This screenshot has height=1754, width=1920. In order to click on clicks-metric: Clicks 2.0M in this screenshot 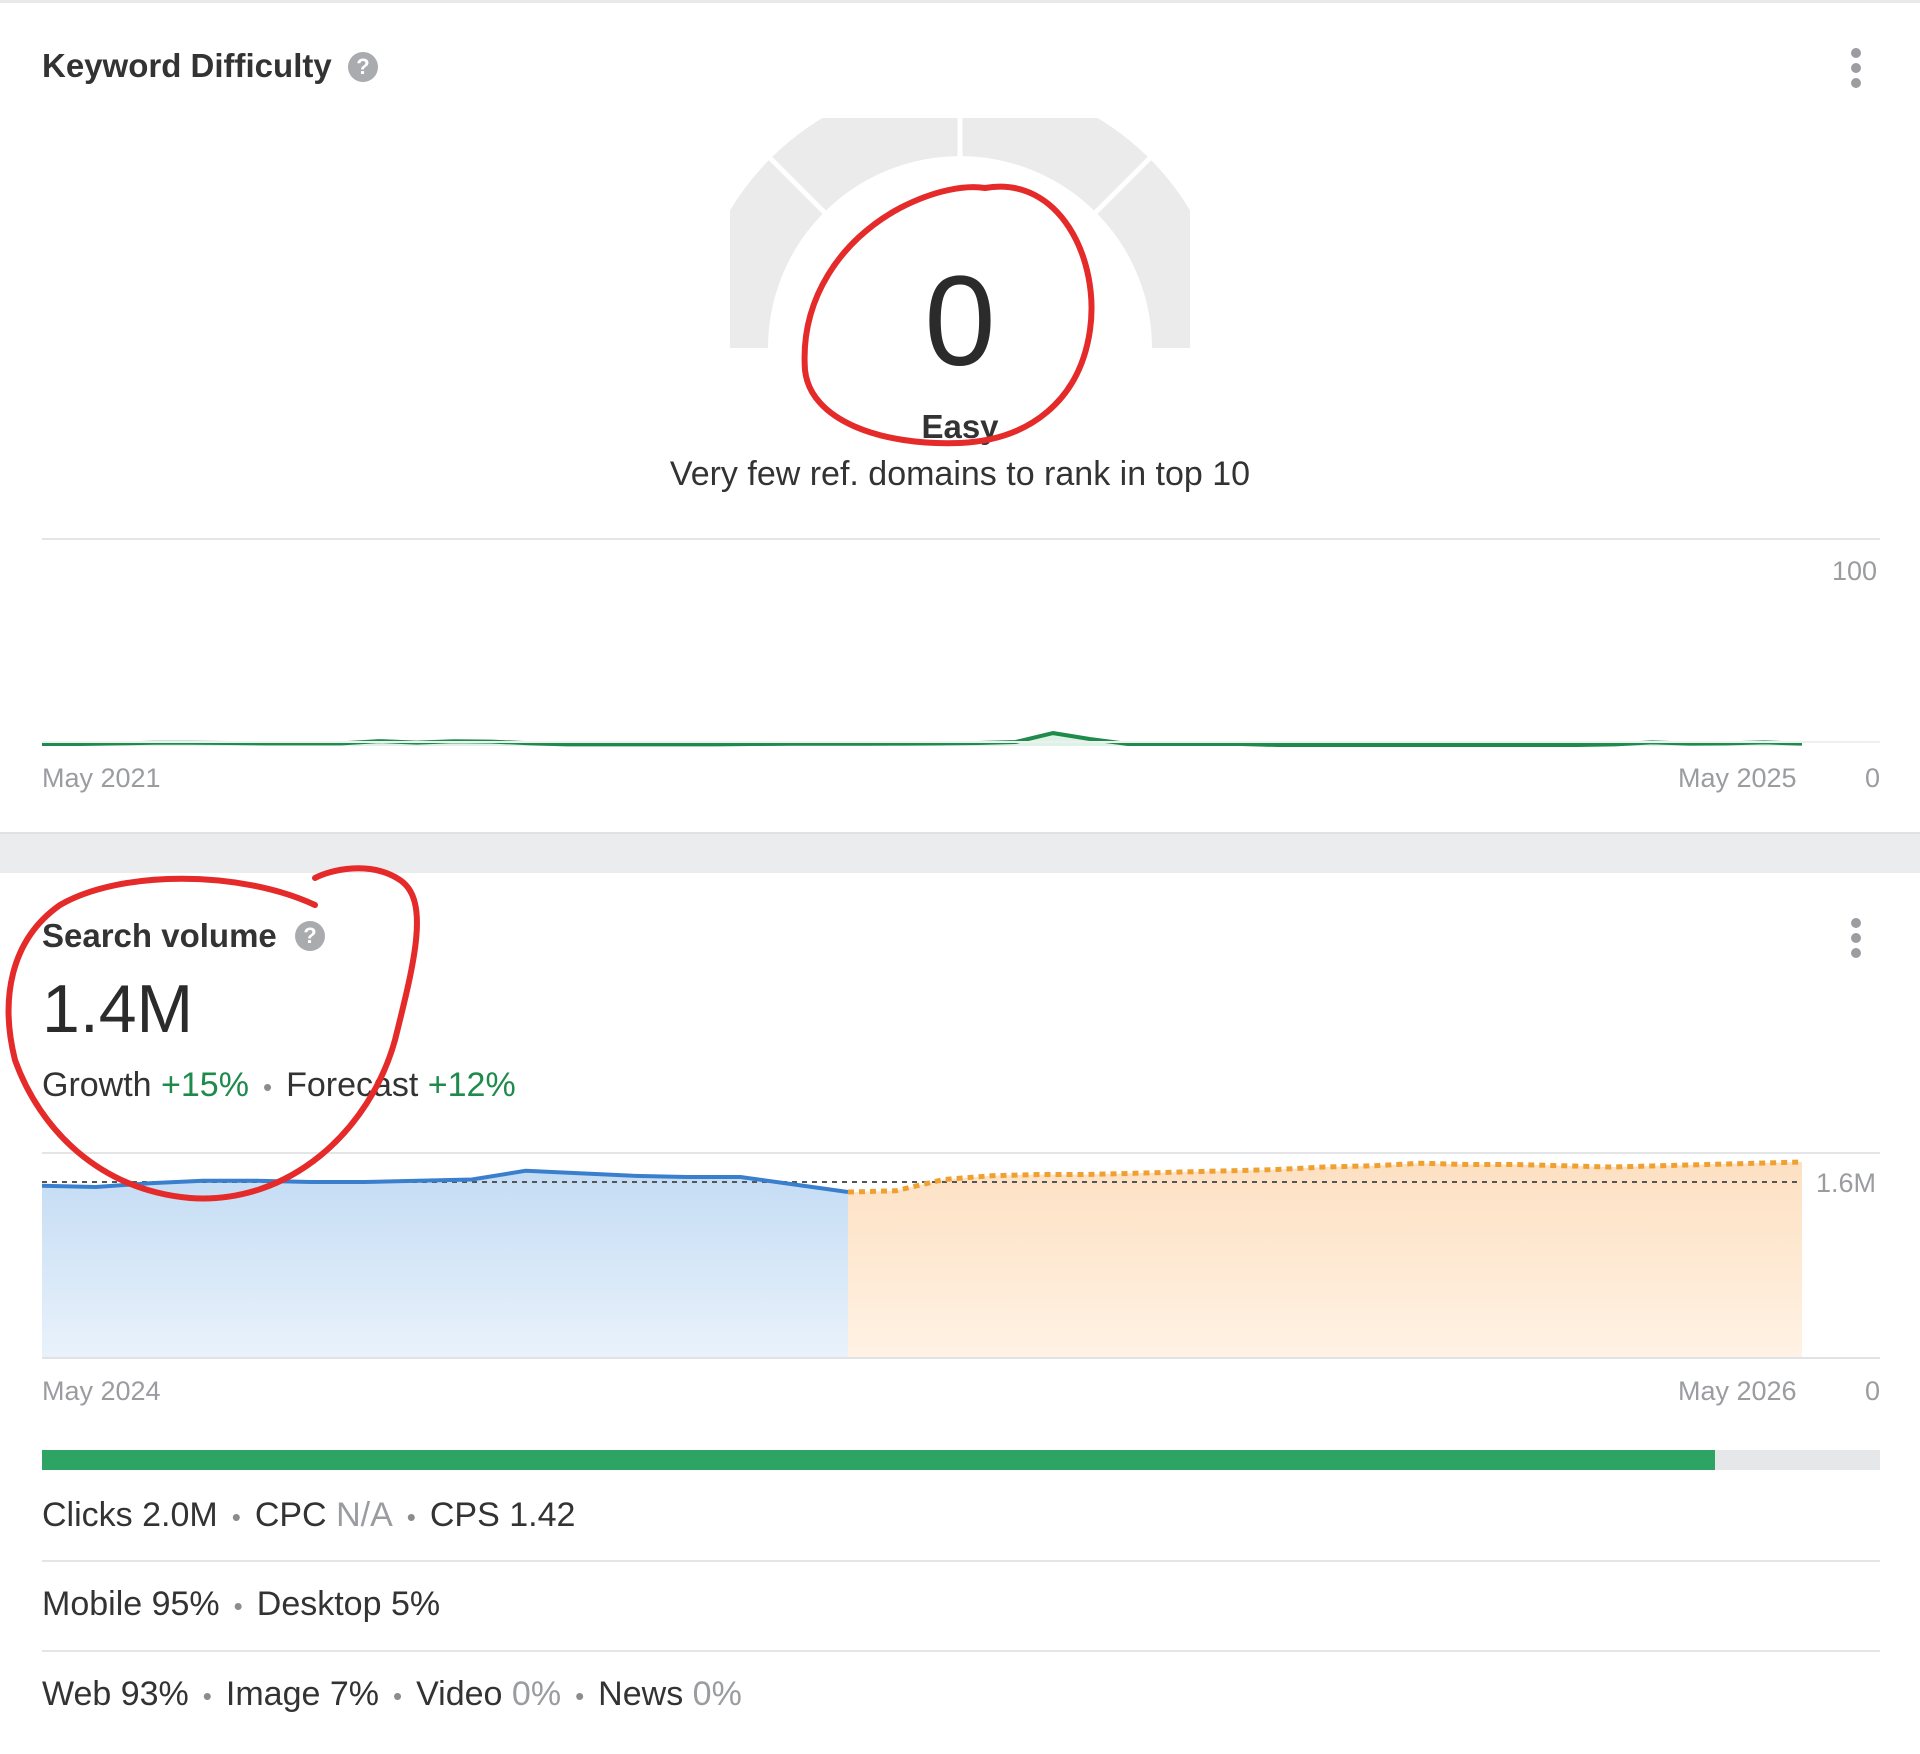, I will do `click(130, 1515)`.